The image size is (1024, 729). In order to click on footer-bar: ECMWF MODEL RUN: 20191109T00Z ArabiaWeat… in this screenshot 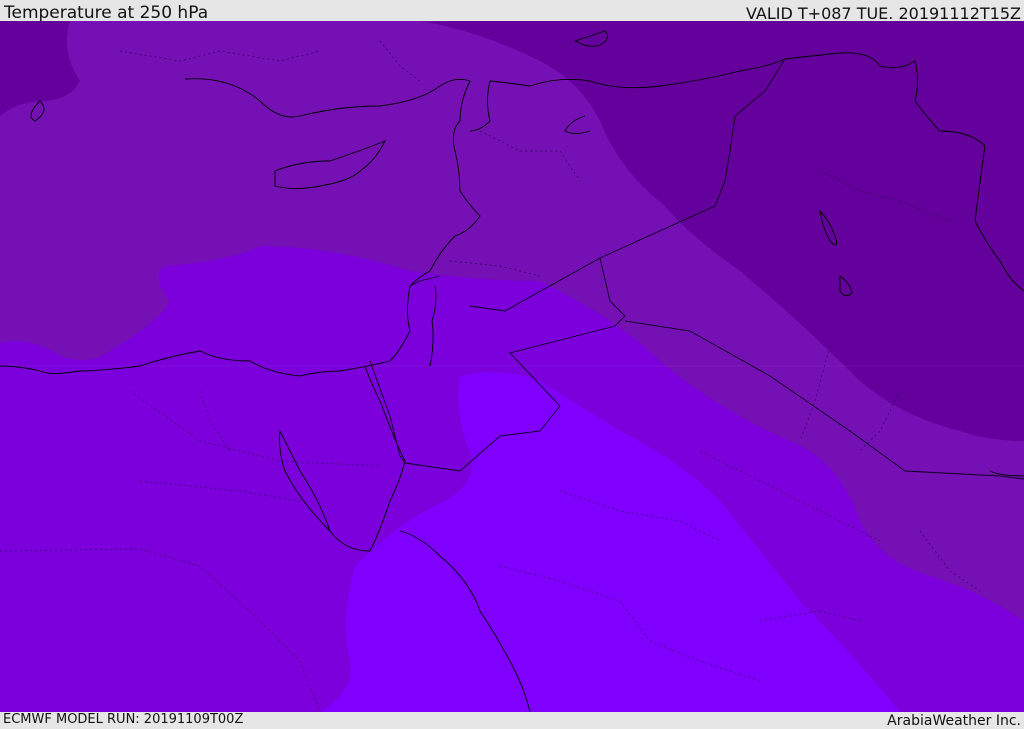, I will do `click(512, 720)`.